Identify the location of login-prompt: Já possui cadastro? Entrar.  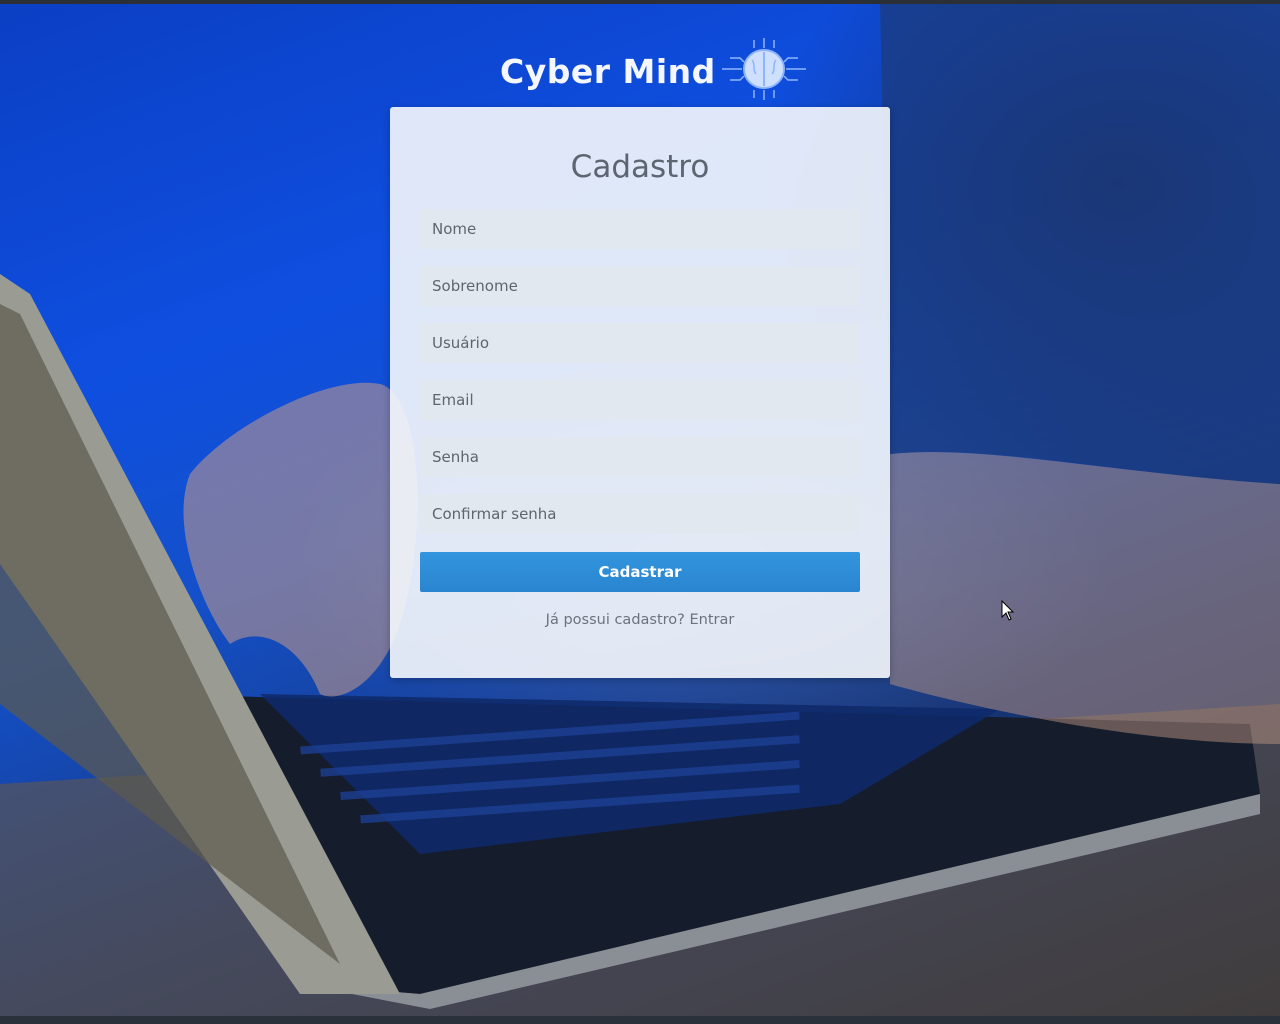
(640, 620).